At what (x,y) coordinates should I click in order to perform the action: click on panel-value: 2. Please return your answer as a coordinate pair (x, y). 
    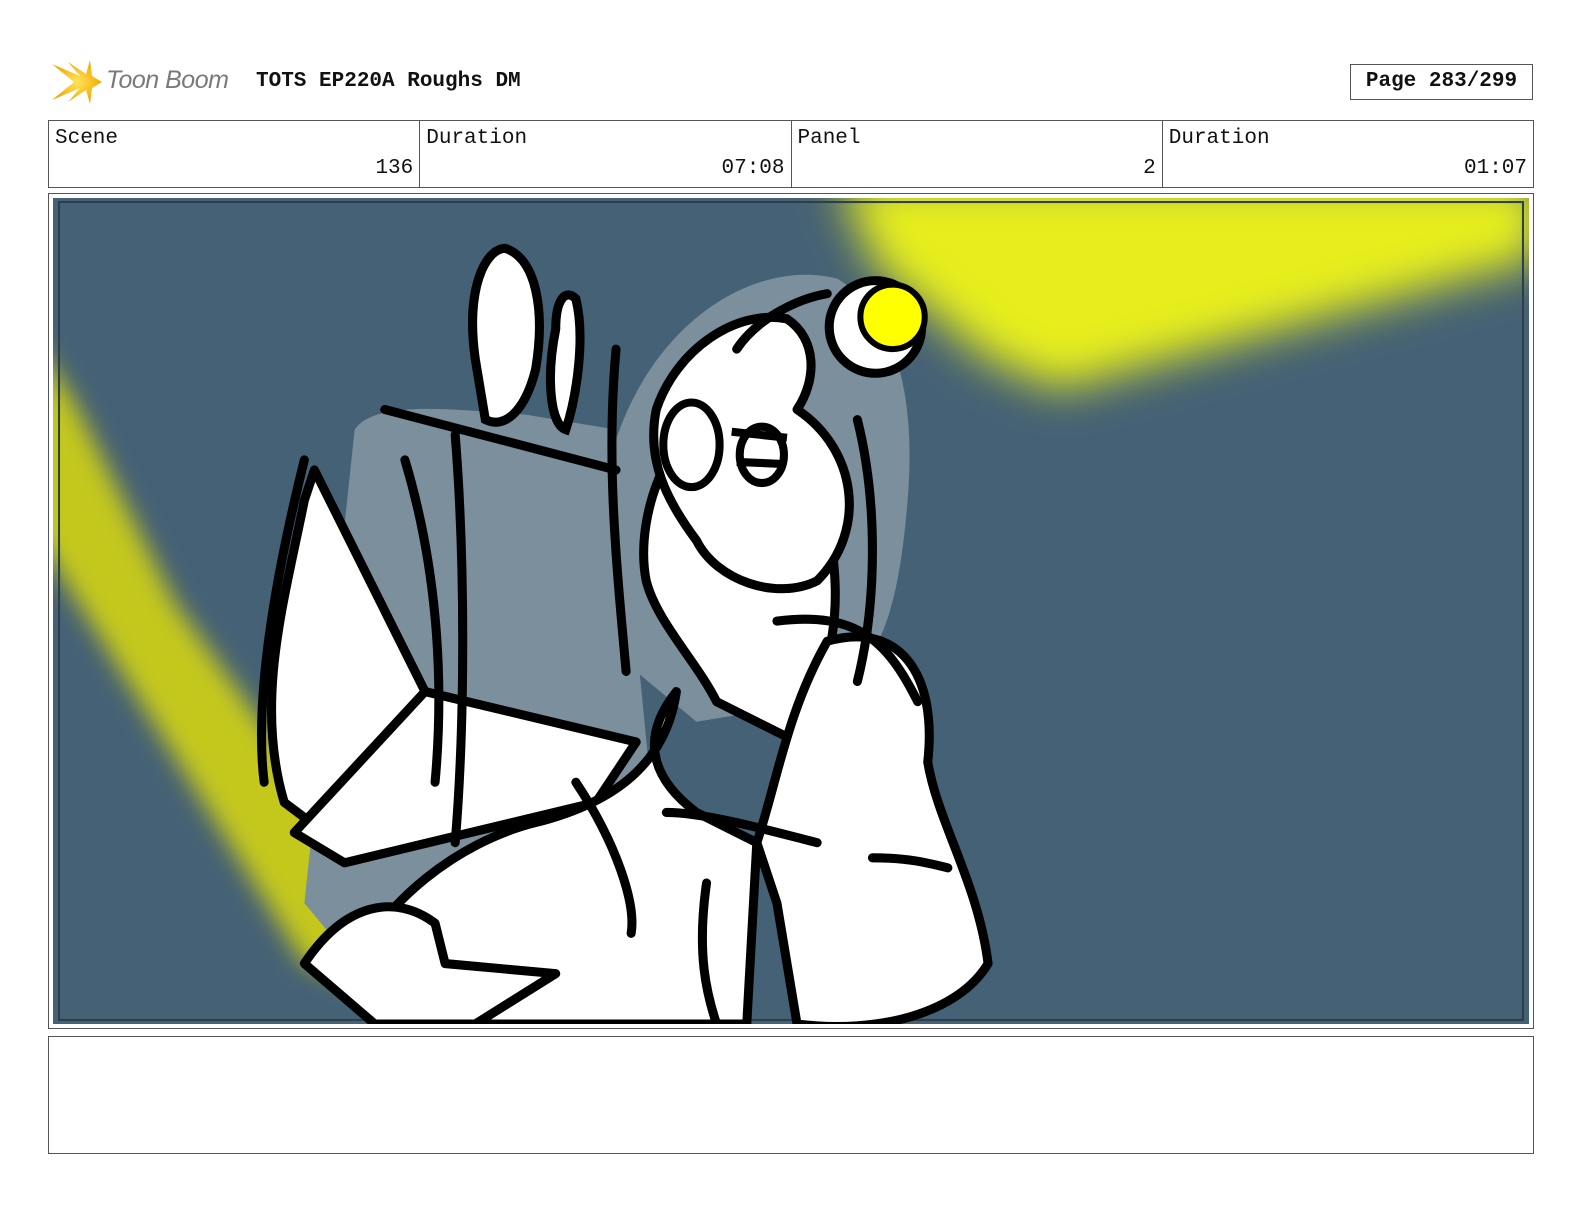
    Looking at the image, I should click on (1149, 168).